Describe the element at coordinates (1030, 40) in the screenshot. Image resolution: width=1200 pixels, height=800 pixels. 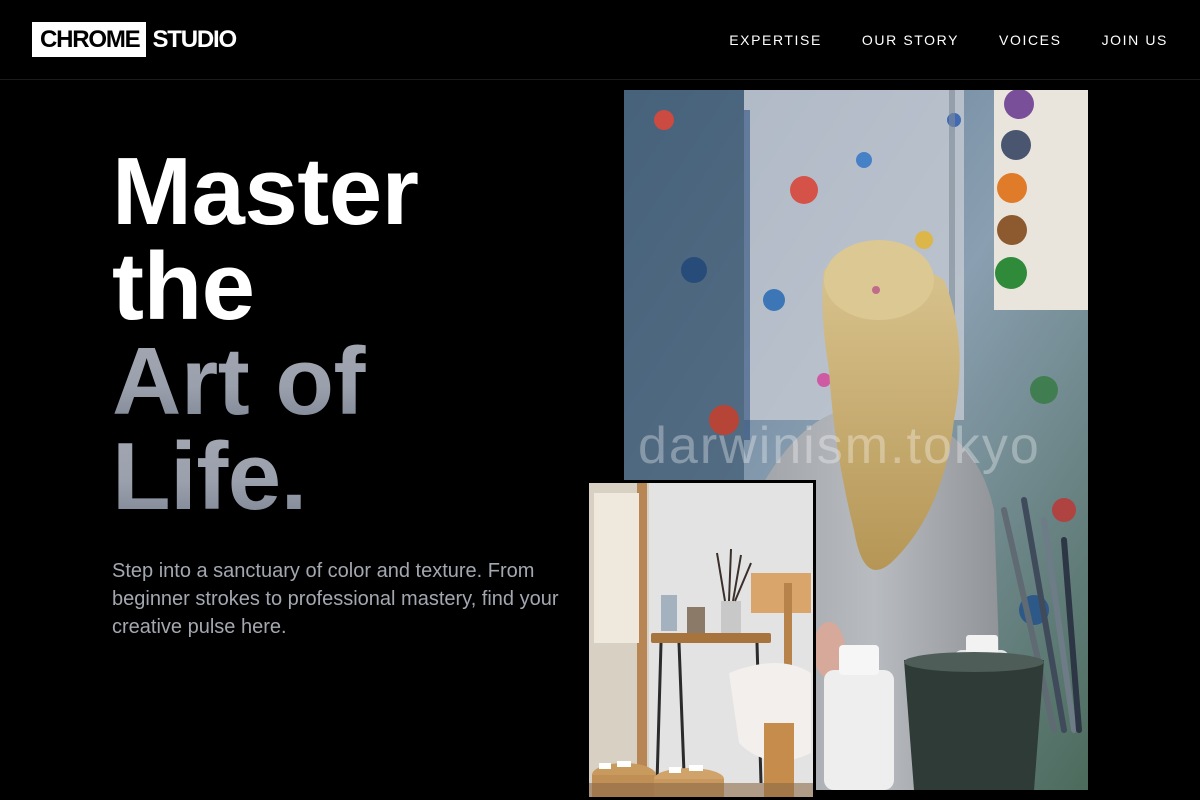
I see `nav-link-voices: VOICES` at that location.